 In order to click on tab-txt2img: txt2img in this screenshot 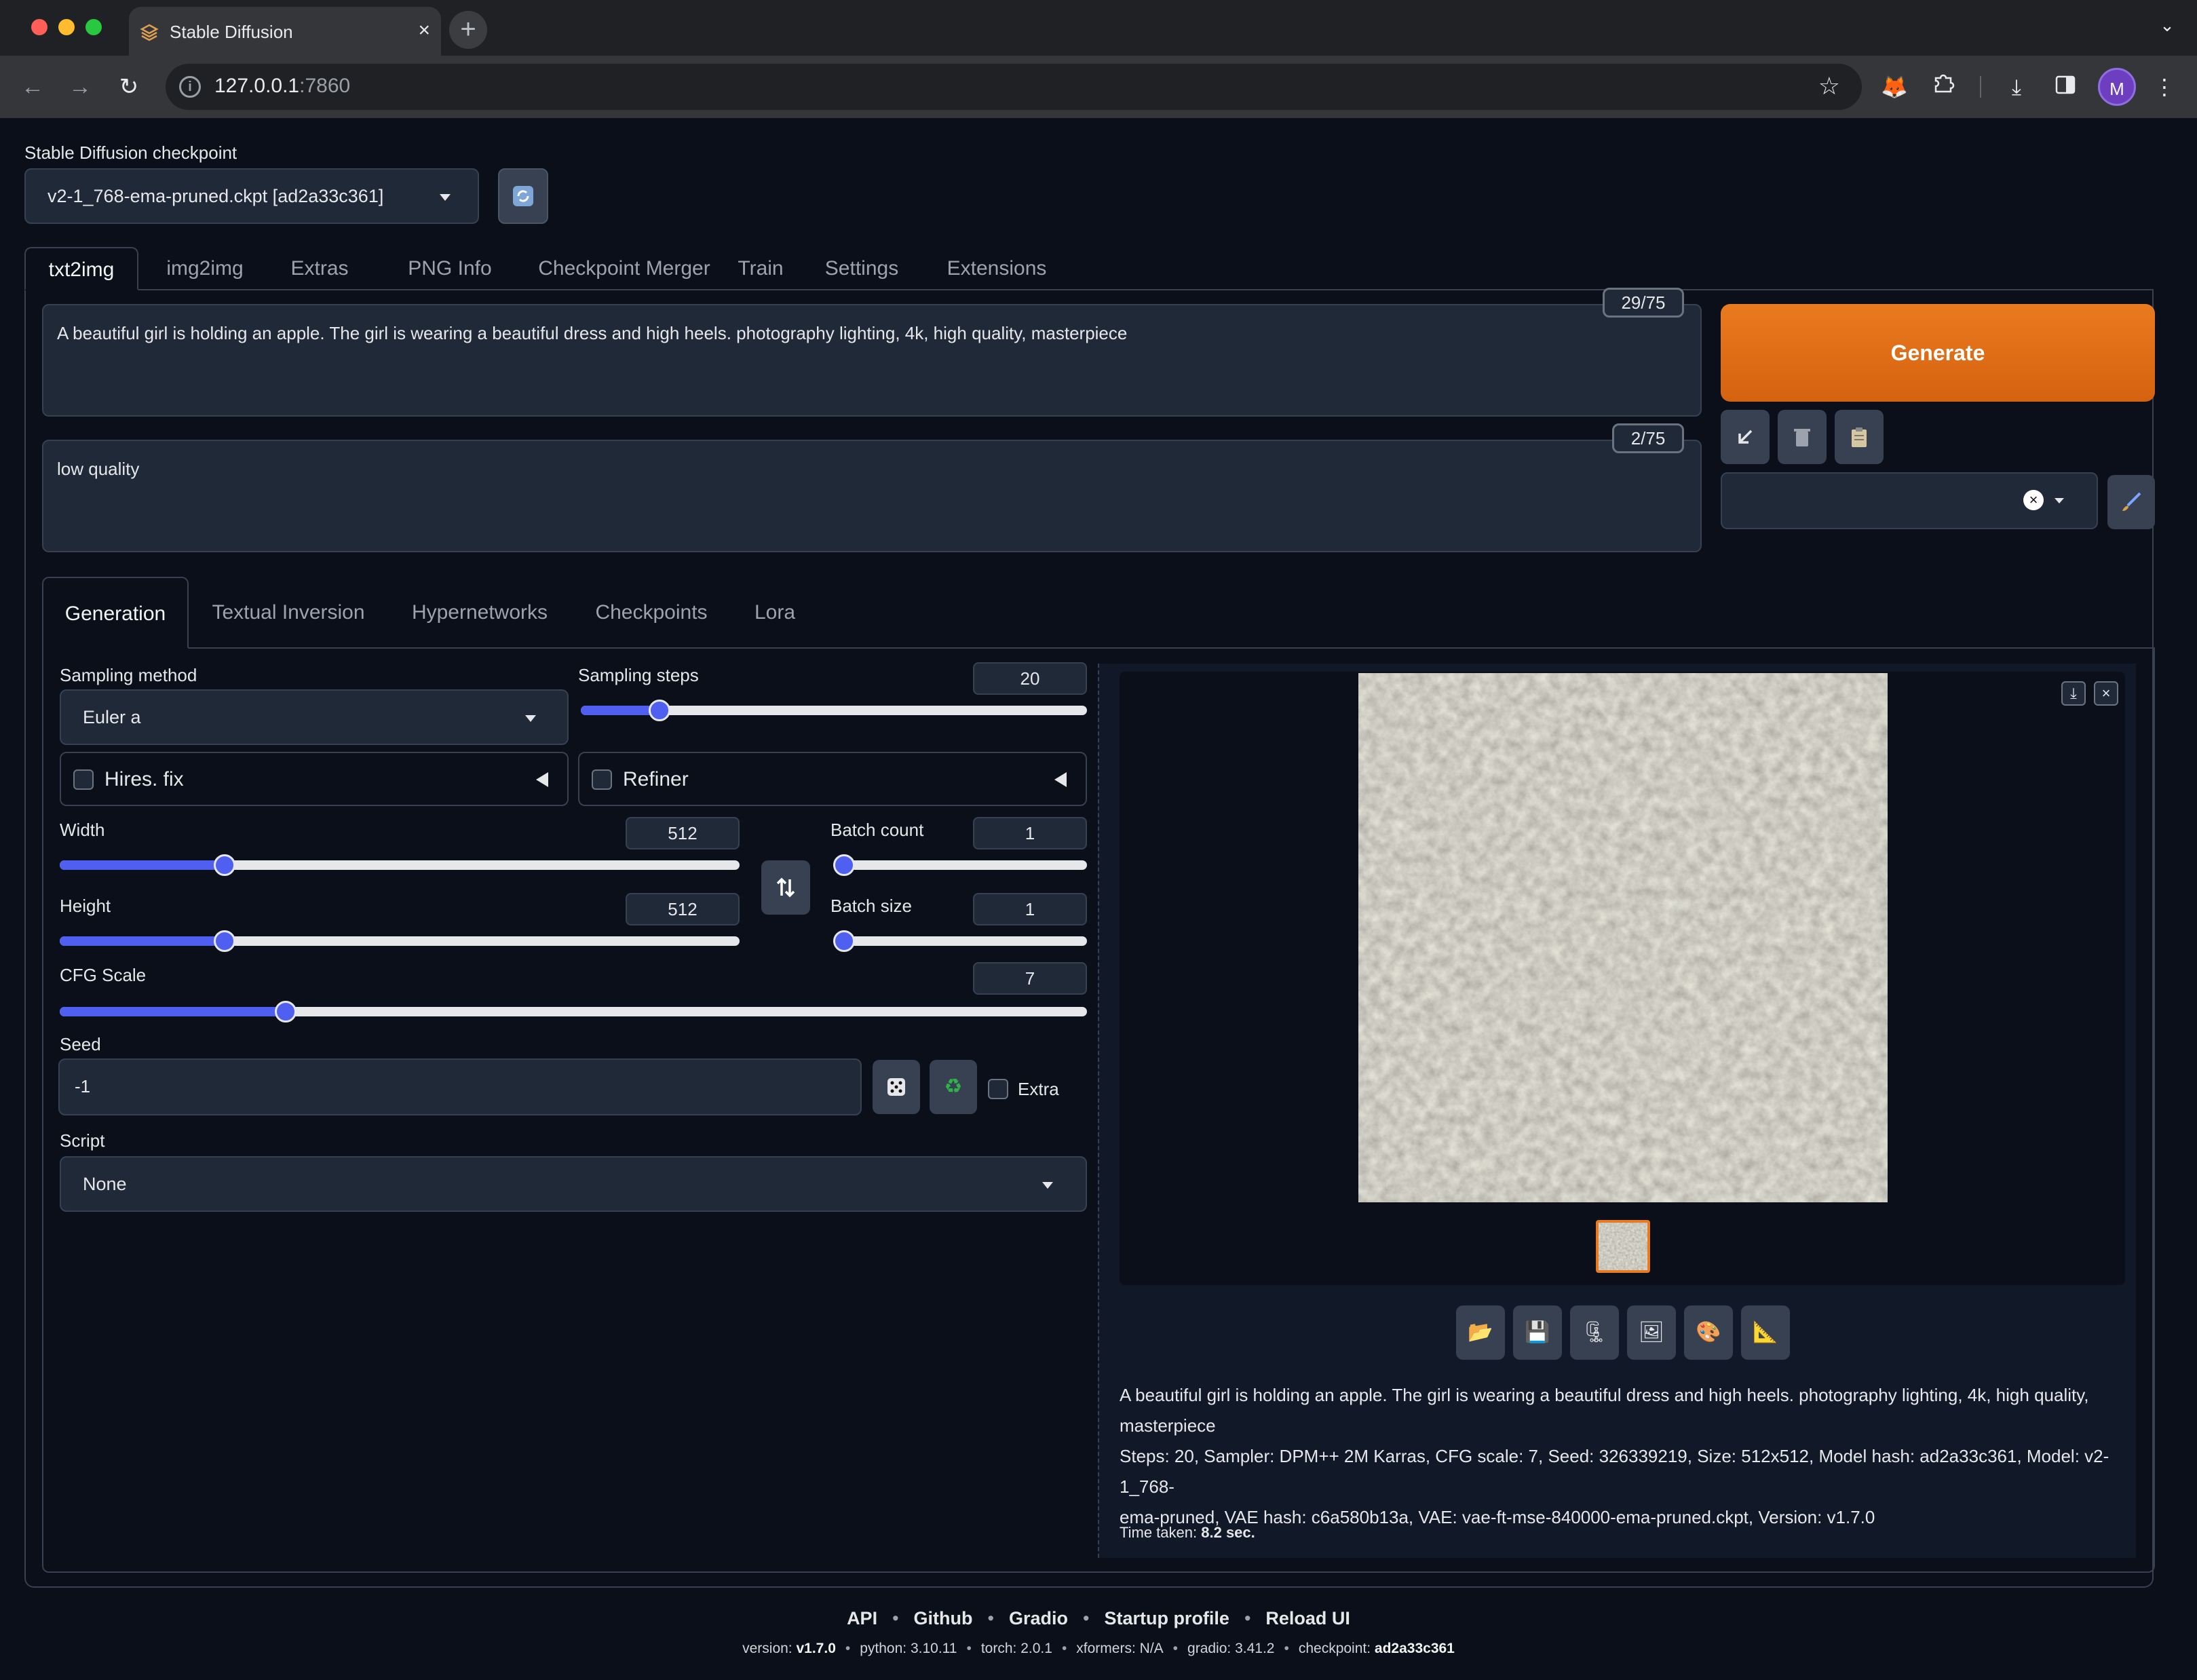, I will do `click(81, 268)`.